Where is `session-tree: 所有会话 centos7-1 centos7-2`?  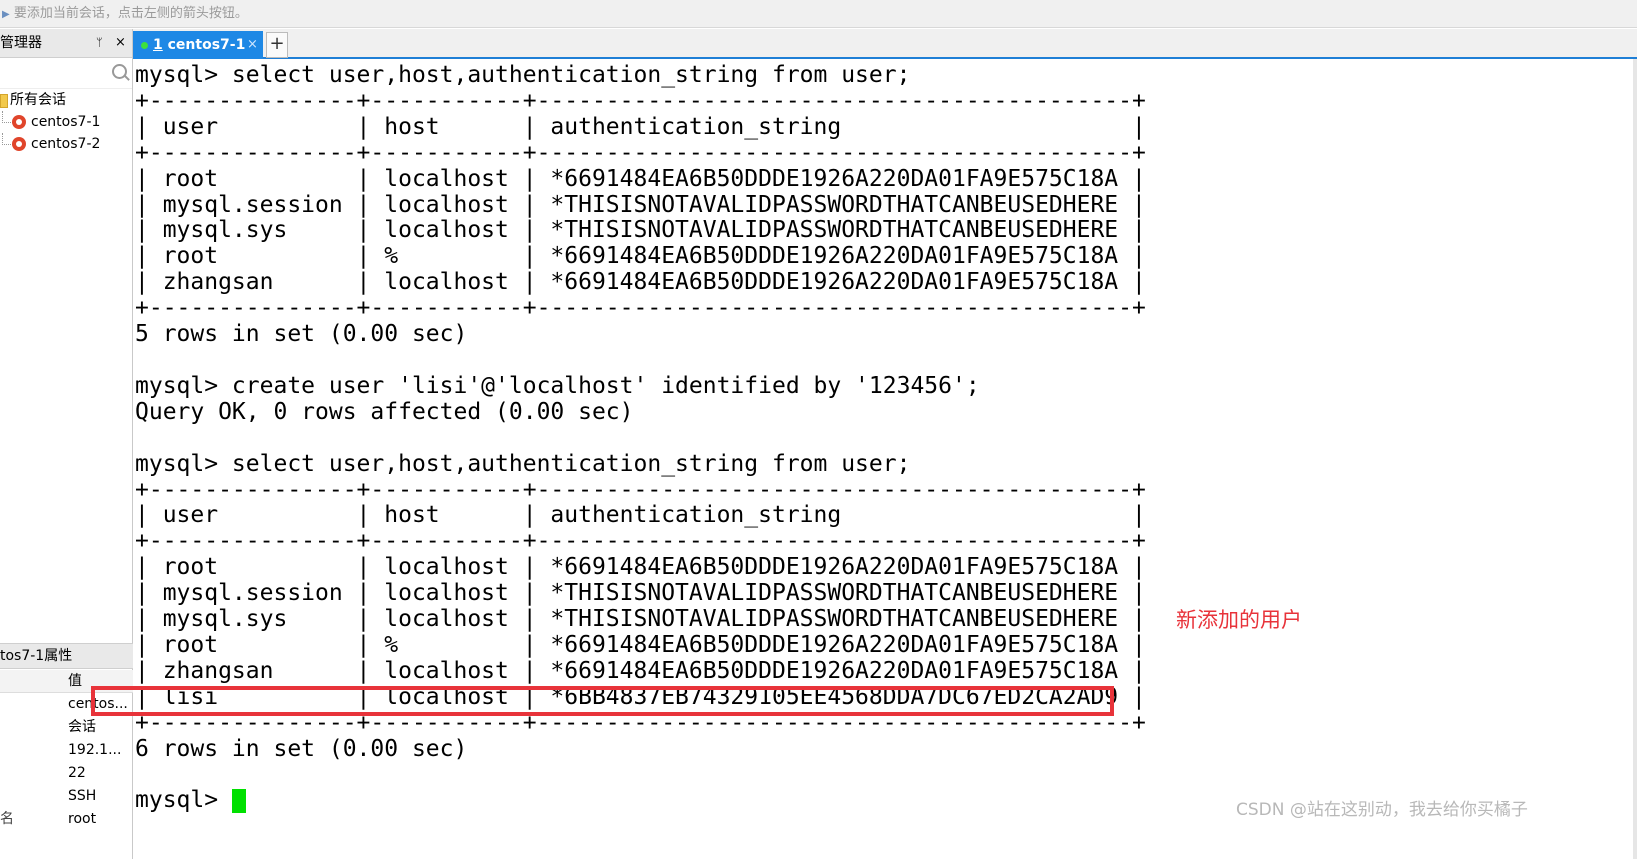
session-tree: 所有会话 centos7-1 centos7-2 is located at coordinates (66, 122).